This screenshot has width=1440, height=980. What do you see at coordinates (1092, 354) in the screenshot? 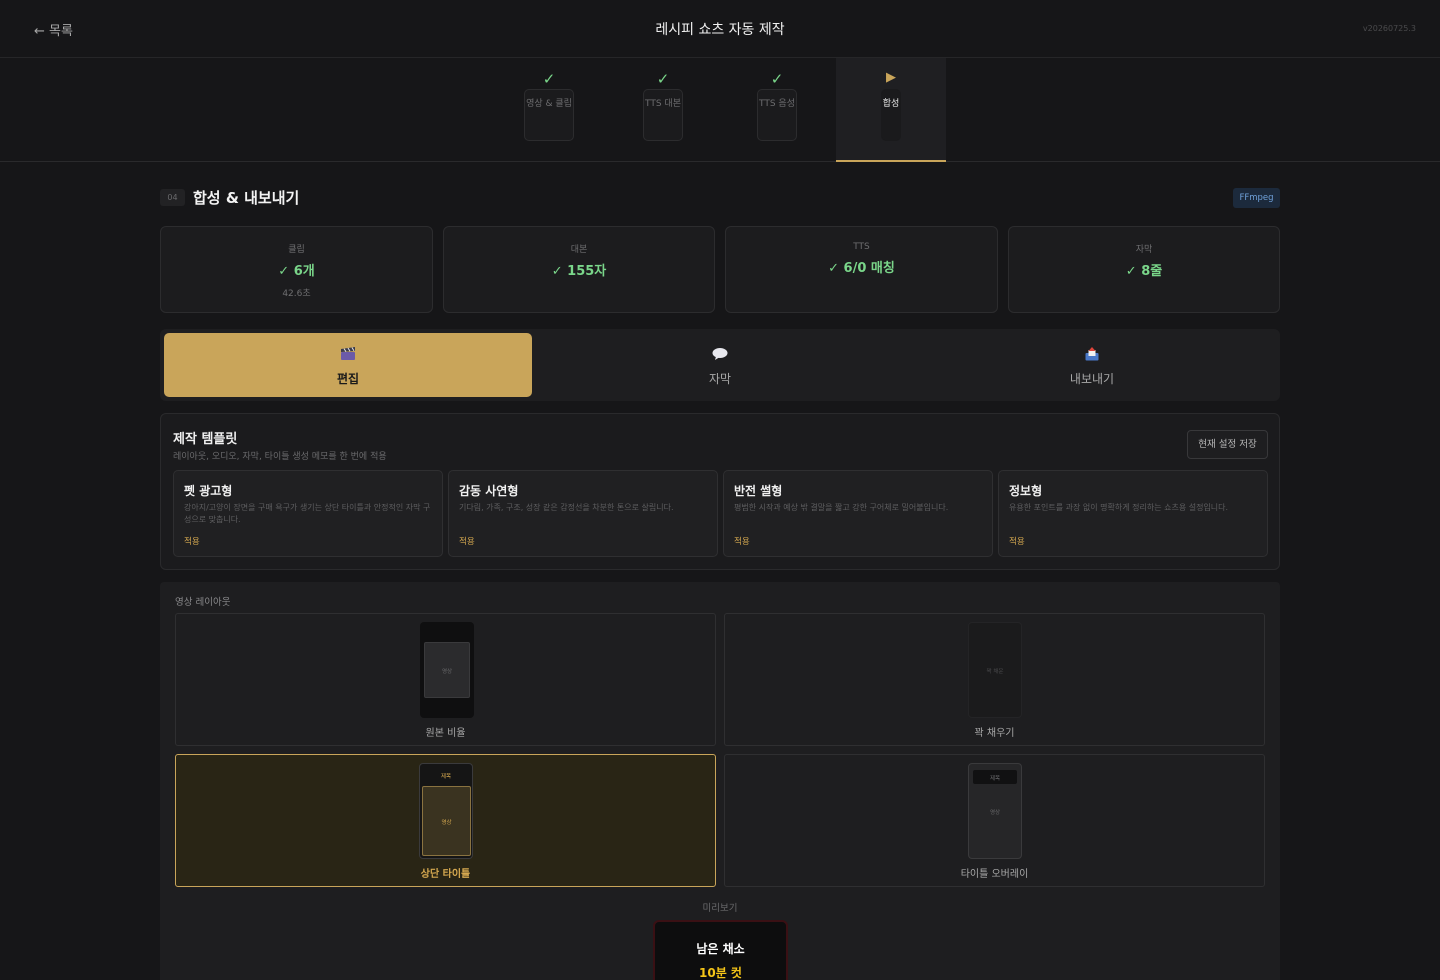
I see `outbox-tray-icon` at bounding box center [1092, 354].